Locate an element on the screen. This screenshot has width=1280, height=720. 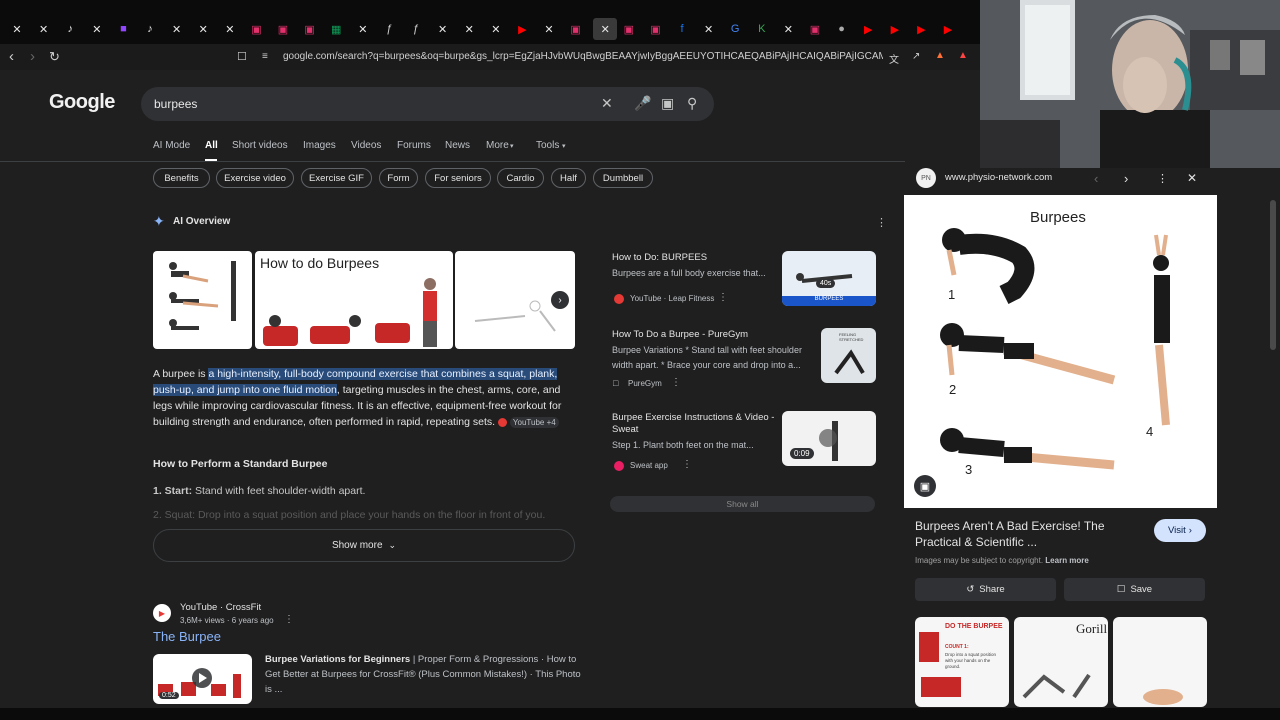
translate-icon: 文 is located at coordinates (894, 58).